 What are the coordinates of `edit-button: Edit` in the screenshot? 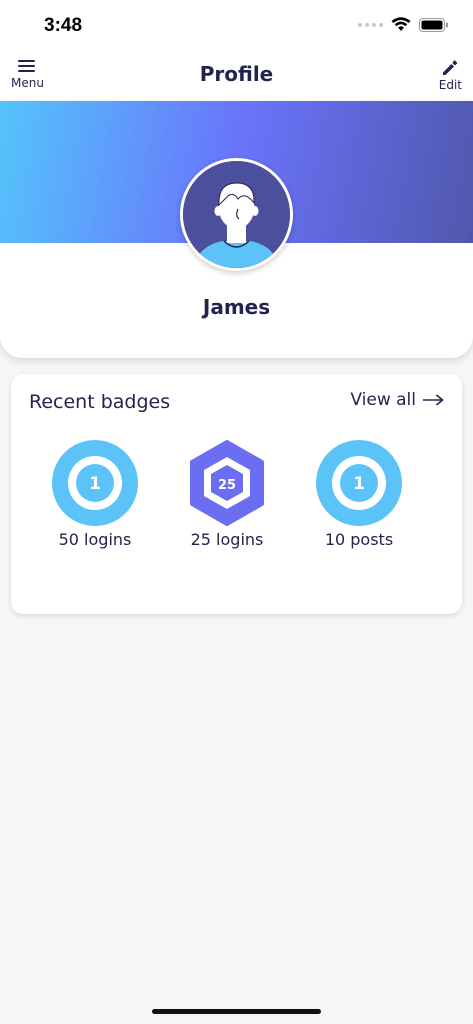 It's located at (450, 75).